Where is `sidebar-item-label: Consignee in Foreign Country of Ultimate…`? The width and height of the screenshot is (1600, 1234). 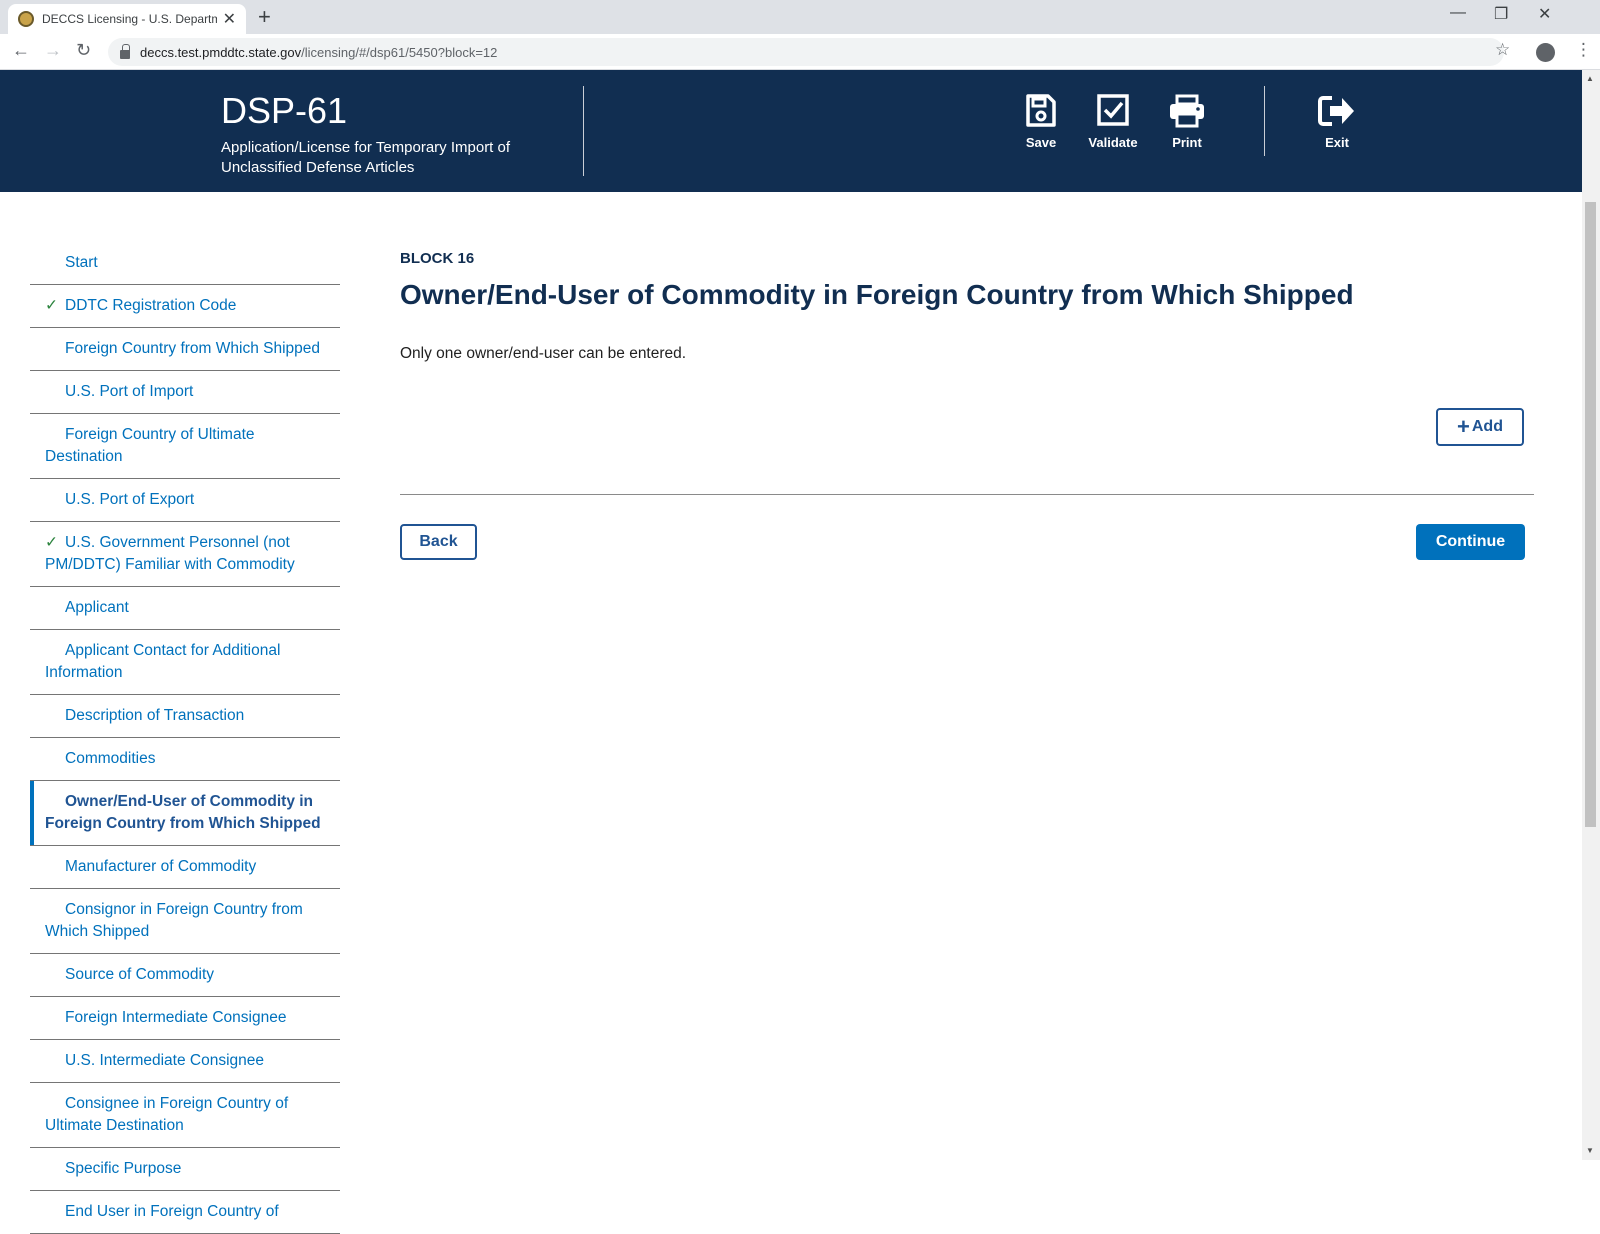
sidebar-item-label: Consignee in Foreign Country of Ultimate… is located at coordinates (167, 1114).